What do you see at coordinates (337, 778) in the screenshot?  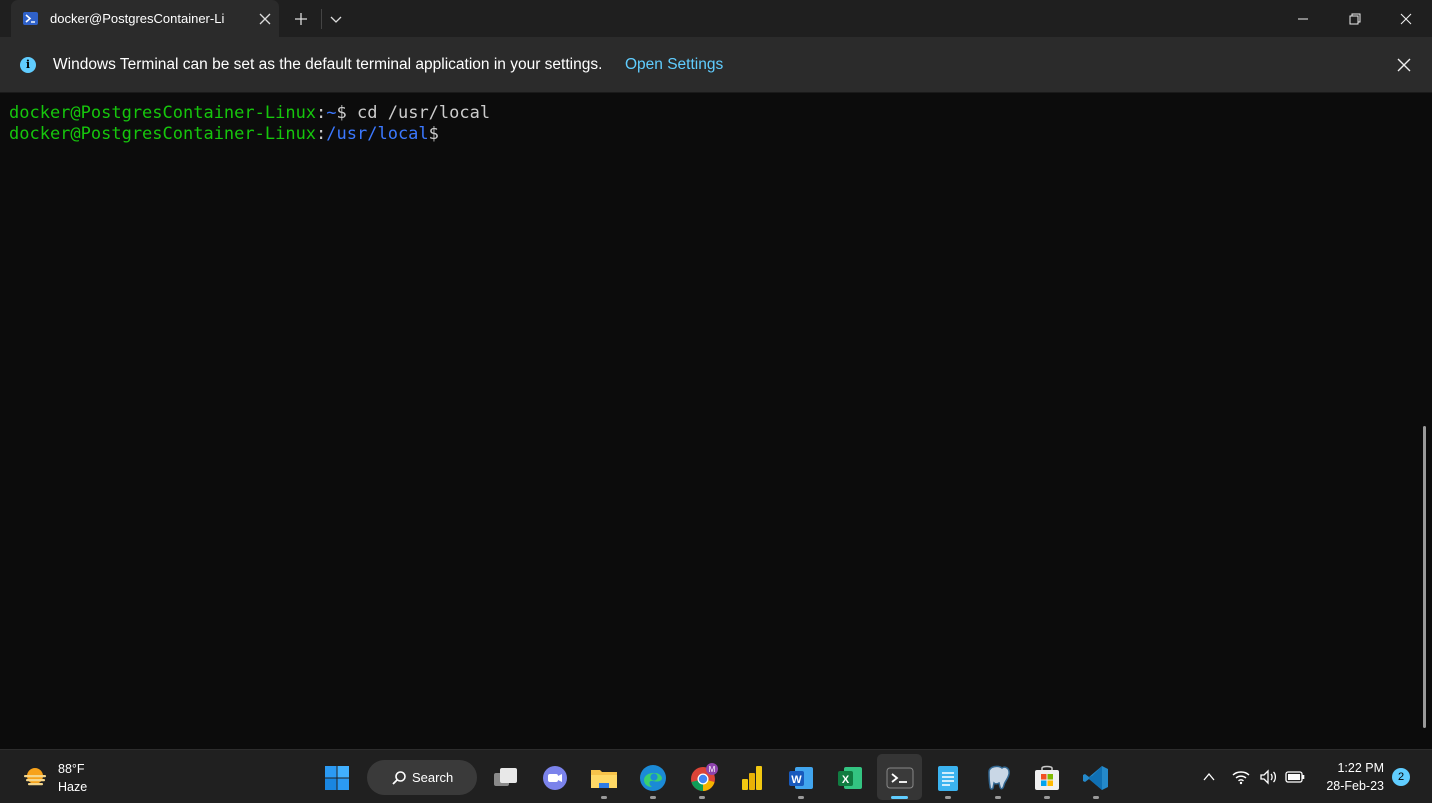 I see `windows-start-icon` at bounding box center [337, 778].